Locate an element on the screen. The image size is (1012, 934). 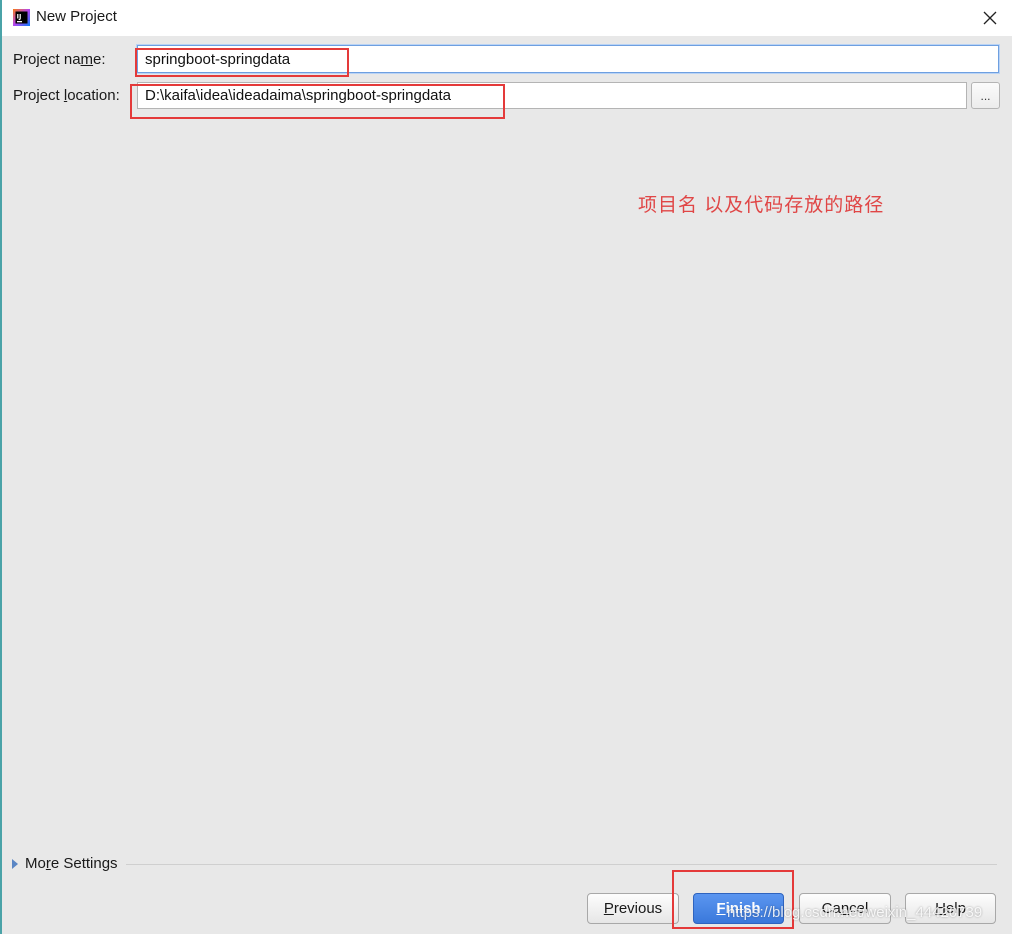
help-mnemonic: H is located at coordinates (940, 908).